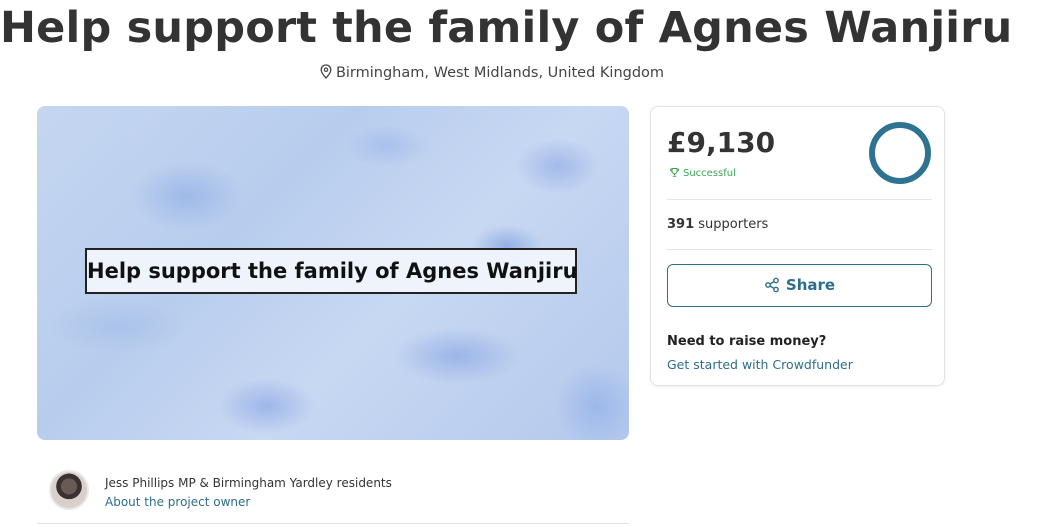  I want to click on supporters-label: supporters, so click(733, 224).